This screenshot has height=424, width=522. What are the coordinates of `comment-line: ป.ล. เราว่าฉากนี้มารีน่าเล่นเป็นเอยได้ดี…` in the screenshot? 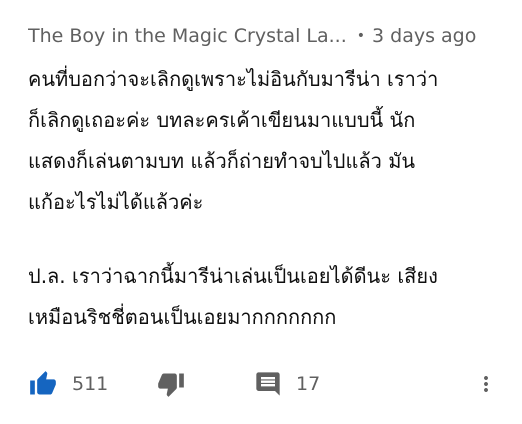 It's located at (233, 276).